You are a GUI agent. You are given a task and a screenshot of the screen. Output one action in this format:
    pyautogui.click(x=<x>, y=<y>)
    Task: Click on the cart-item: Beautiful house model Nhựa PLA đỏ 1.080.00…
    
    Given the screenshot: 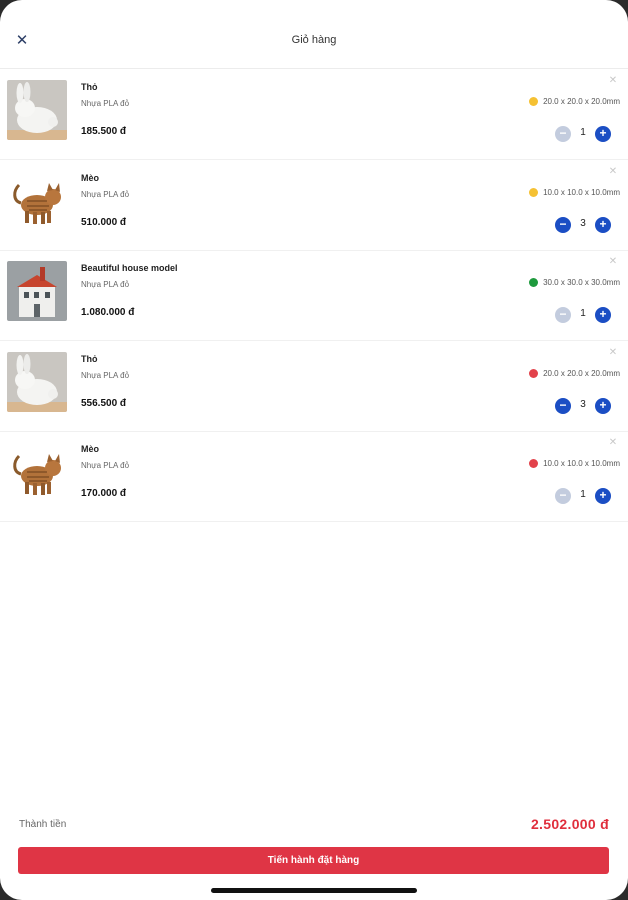 What is the action you would take?
    pyautogui.click(x=314, y=295)
    